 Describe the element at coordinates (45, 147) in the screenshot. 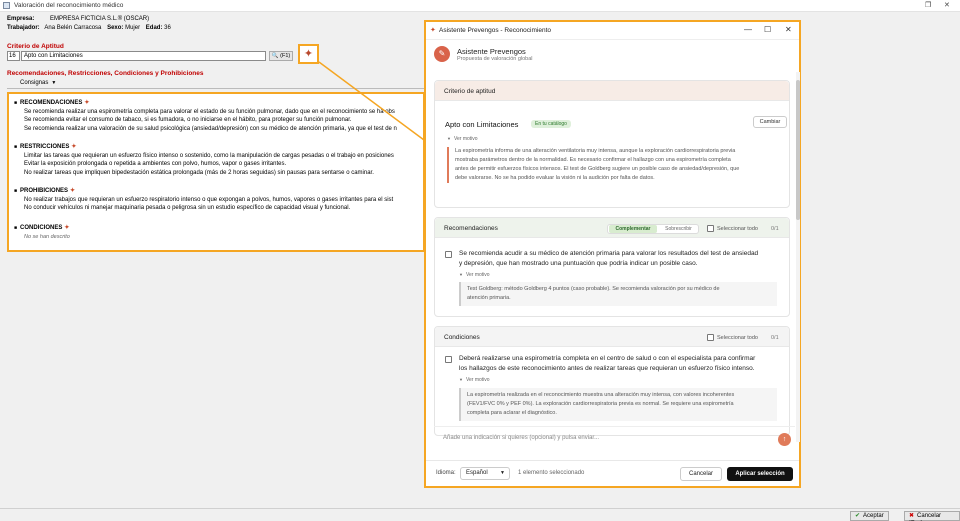

I see `restricciones-heading: RESTRICCIONES` at that location.